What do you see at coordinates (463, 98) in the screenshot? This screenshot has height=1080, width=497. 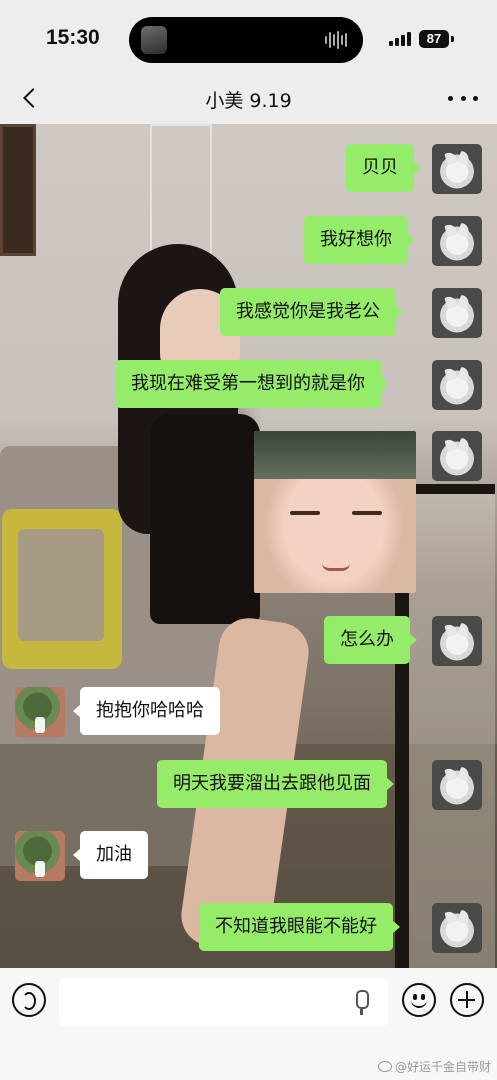 I see `more-dots-icon` at bounding box center [463, 98].